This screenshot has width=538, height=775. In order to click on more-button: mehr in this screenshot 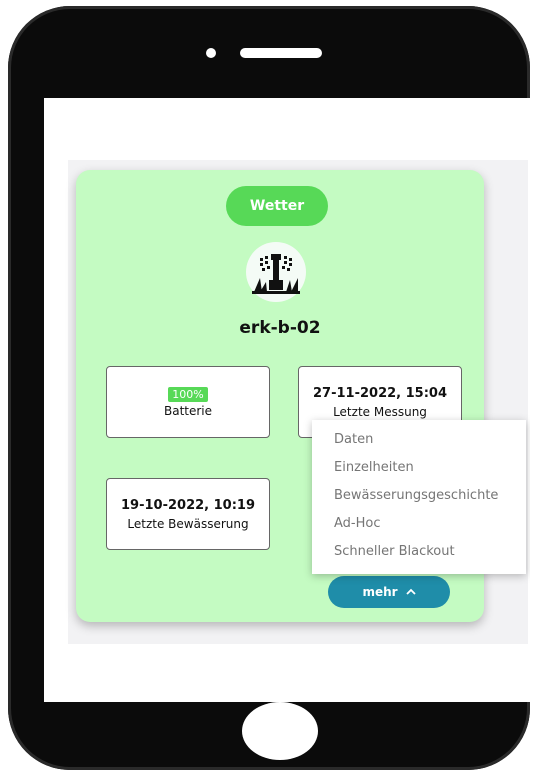, I will do `click(389, 592)`.